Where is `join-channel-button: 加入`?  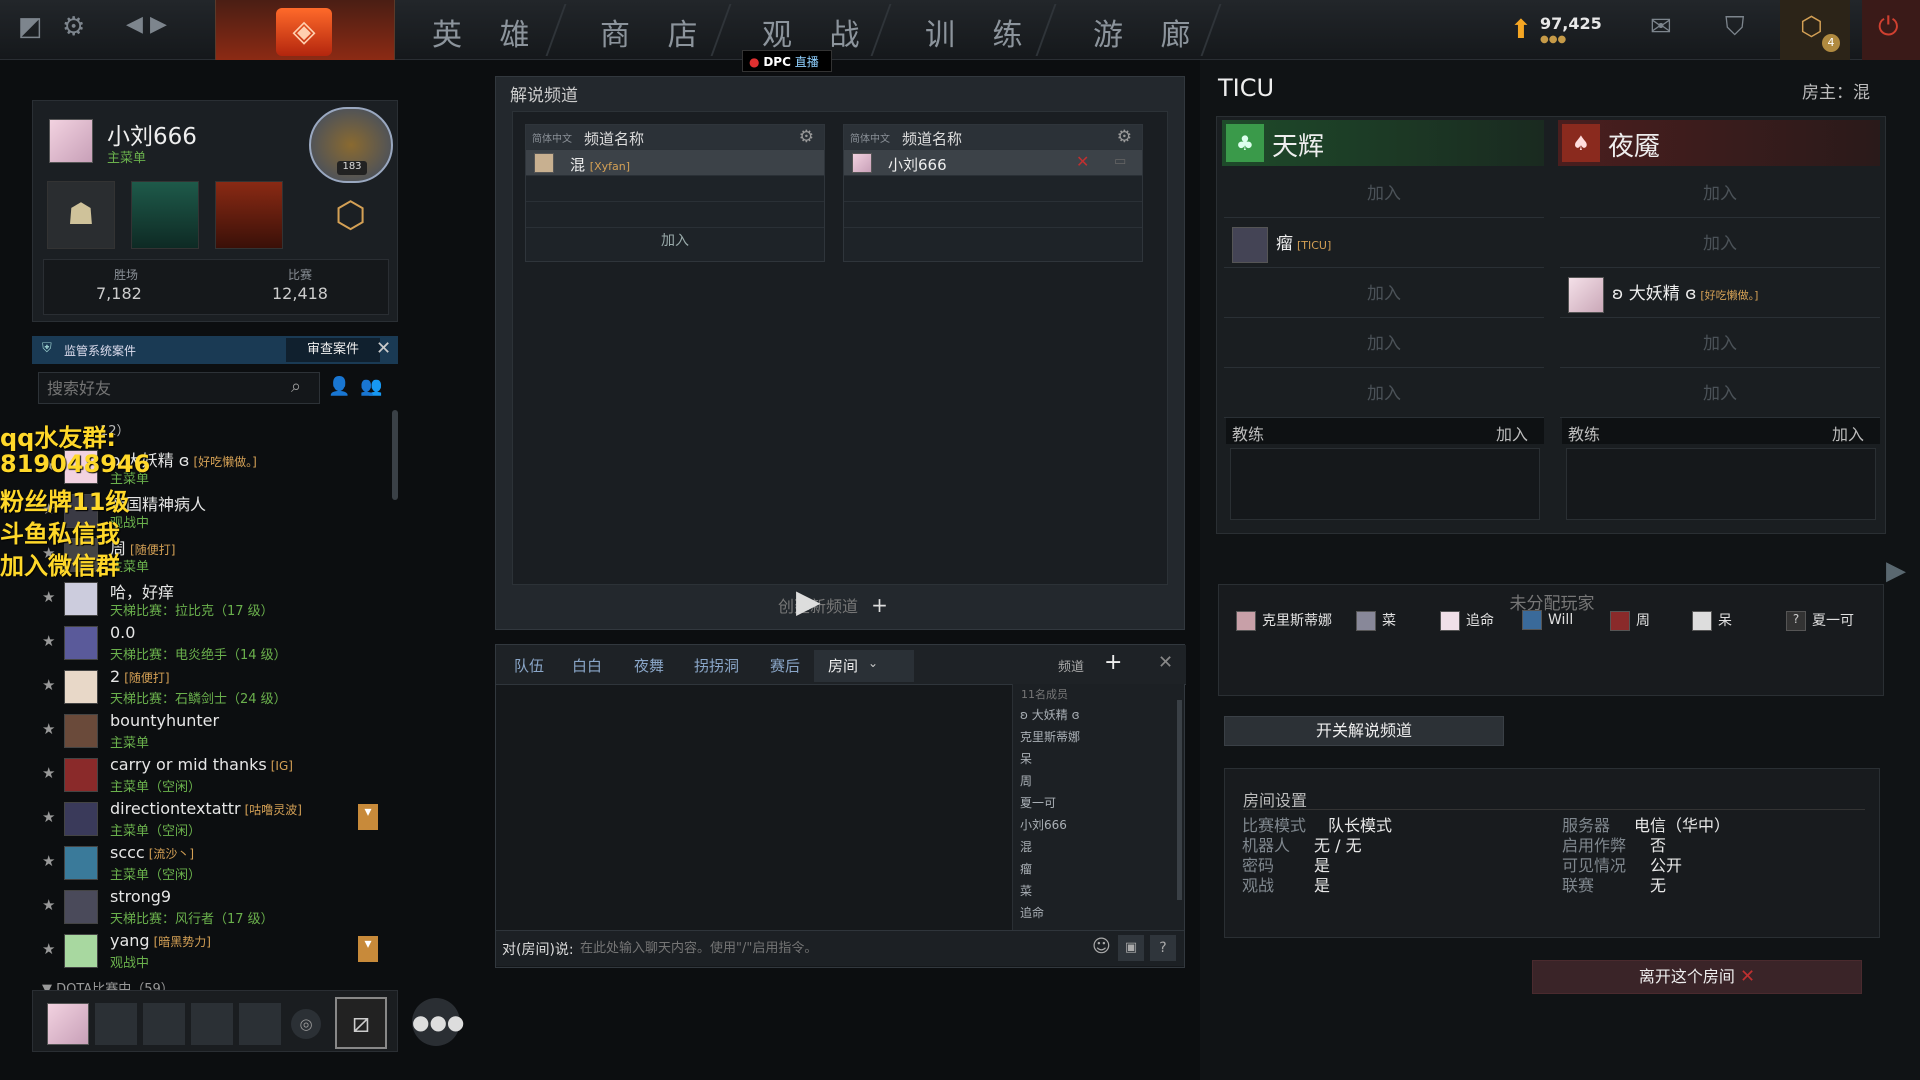
join-channel-button: 加入 is located at coordinates (675, 240).